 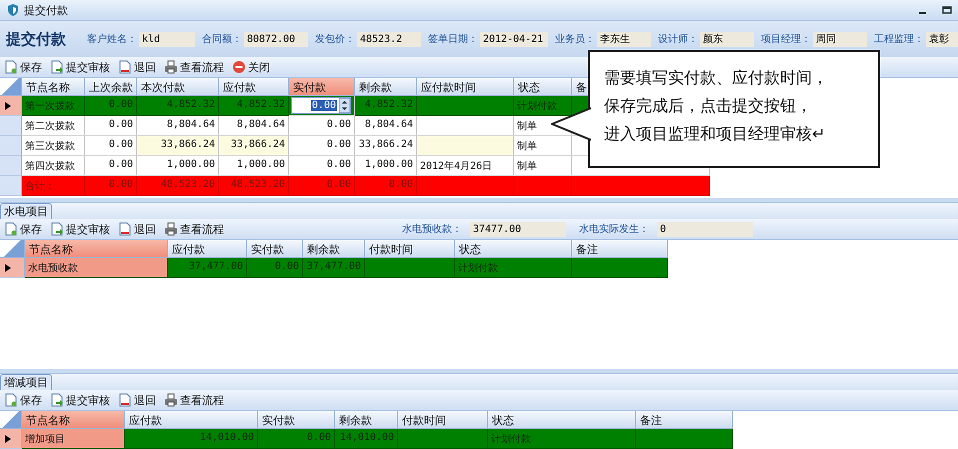 I want to click on callout-text: 保存完成后，点击提交按钮，, so click(x=708, y=106).